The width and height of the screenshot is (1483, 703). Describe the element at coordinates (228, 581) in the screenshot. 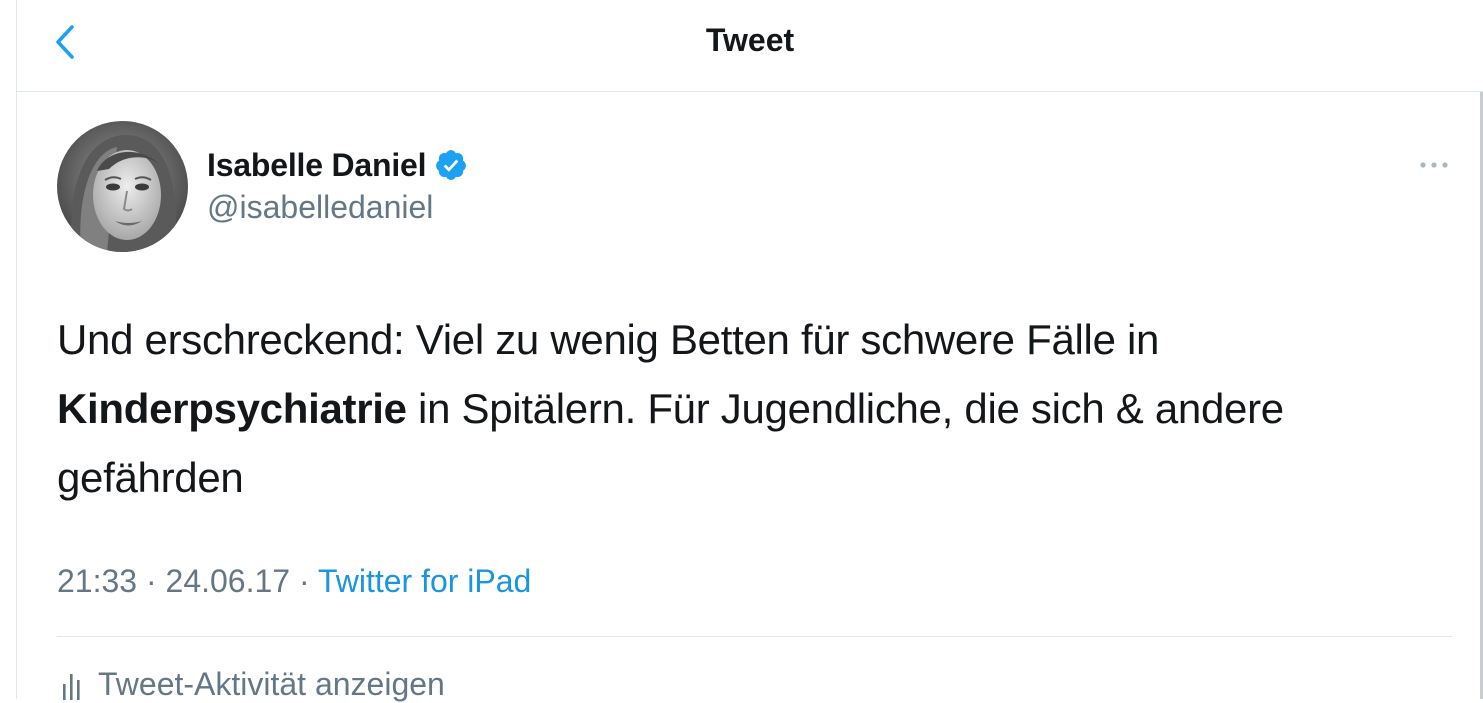

I see `tweet-date: 24.06.17` at that location.